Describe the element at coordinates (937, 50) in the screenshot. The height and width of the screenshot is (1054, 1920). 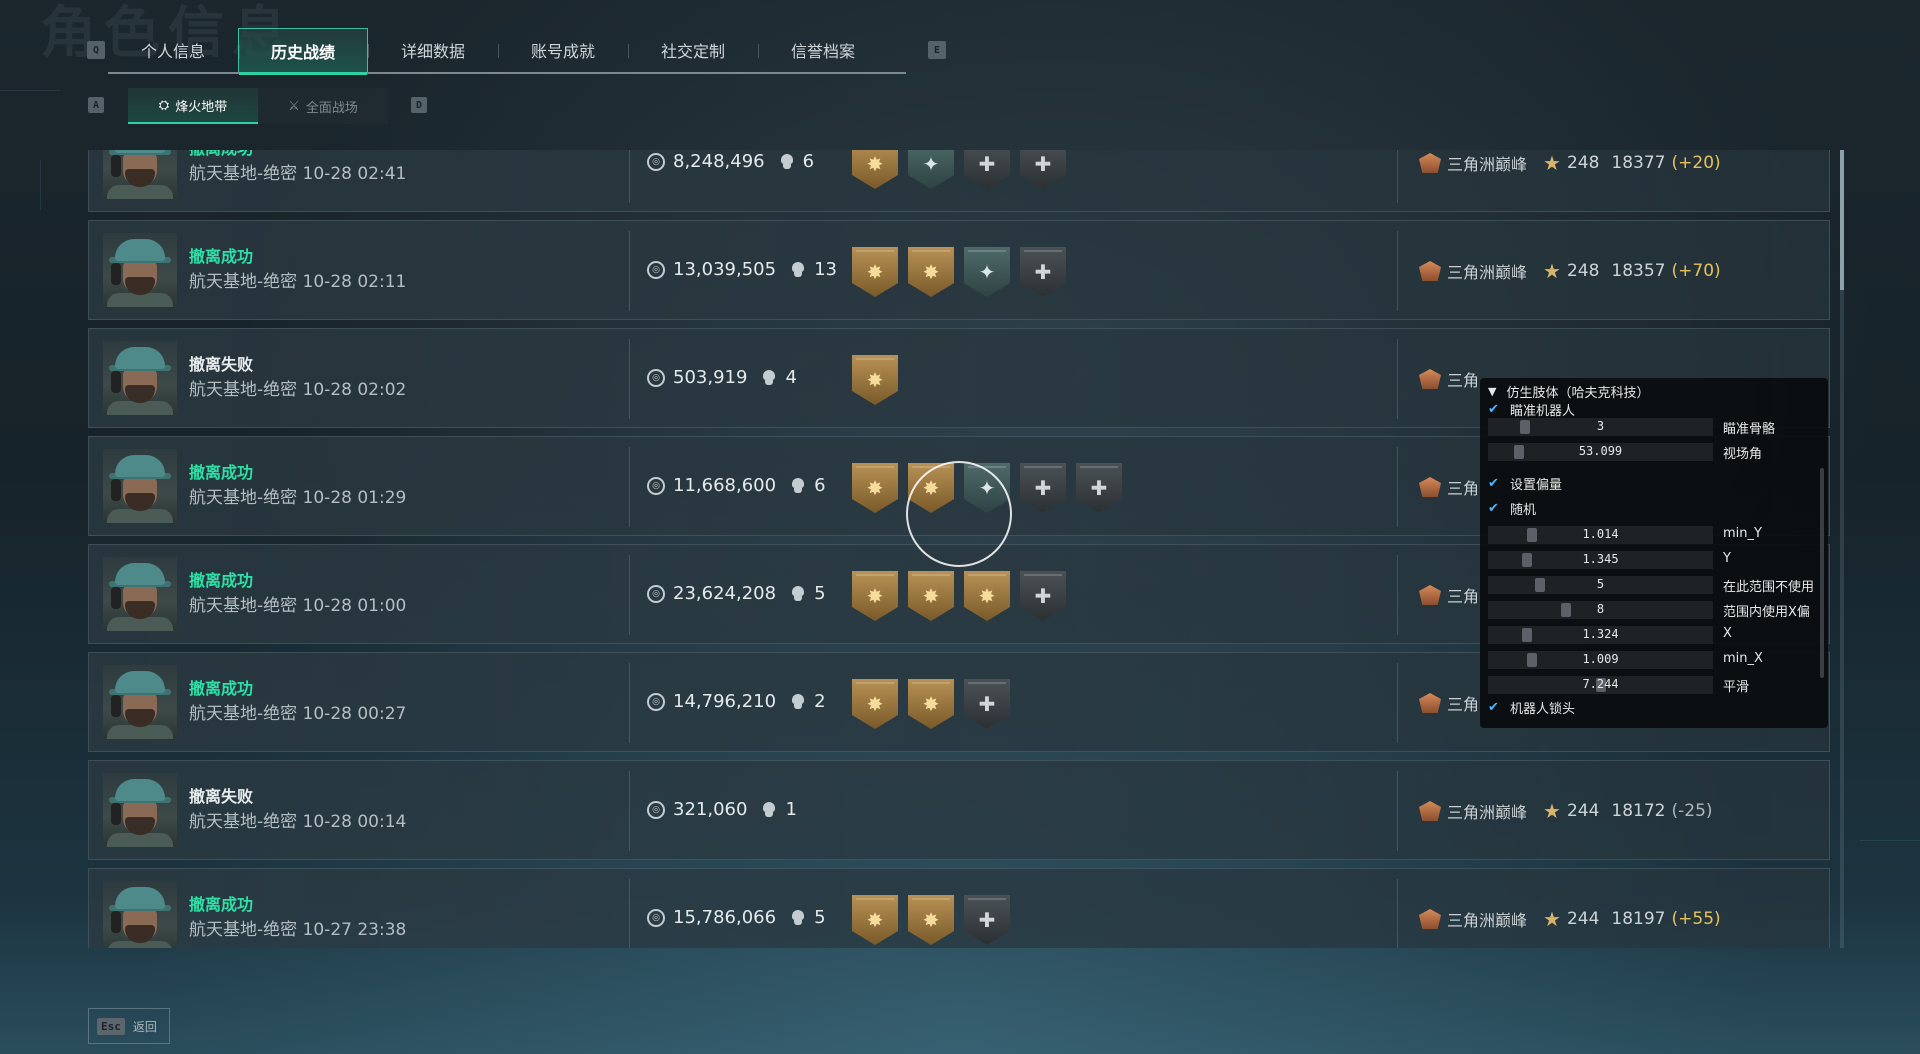
I see `next-tab-key: E` at that location.